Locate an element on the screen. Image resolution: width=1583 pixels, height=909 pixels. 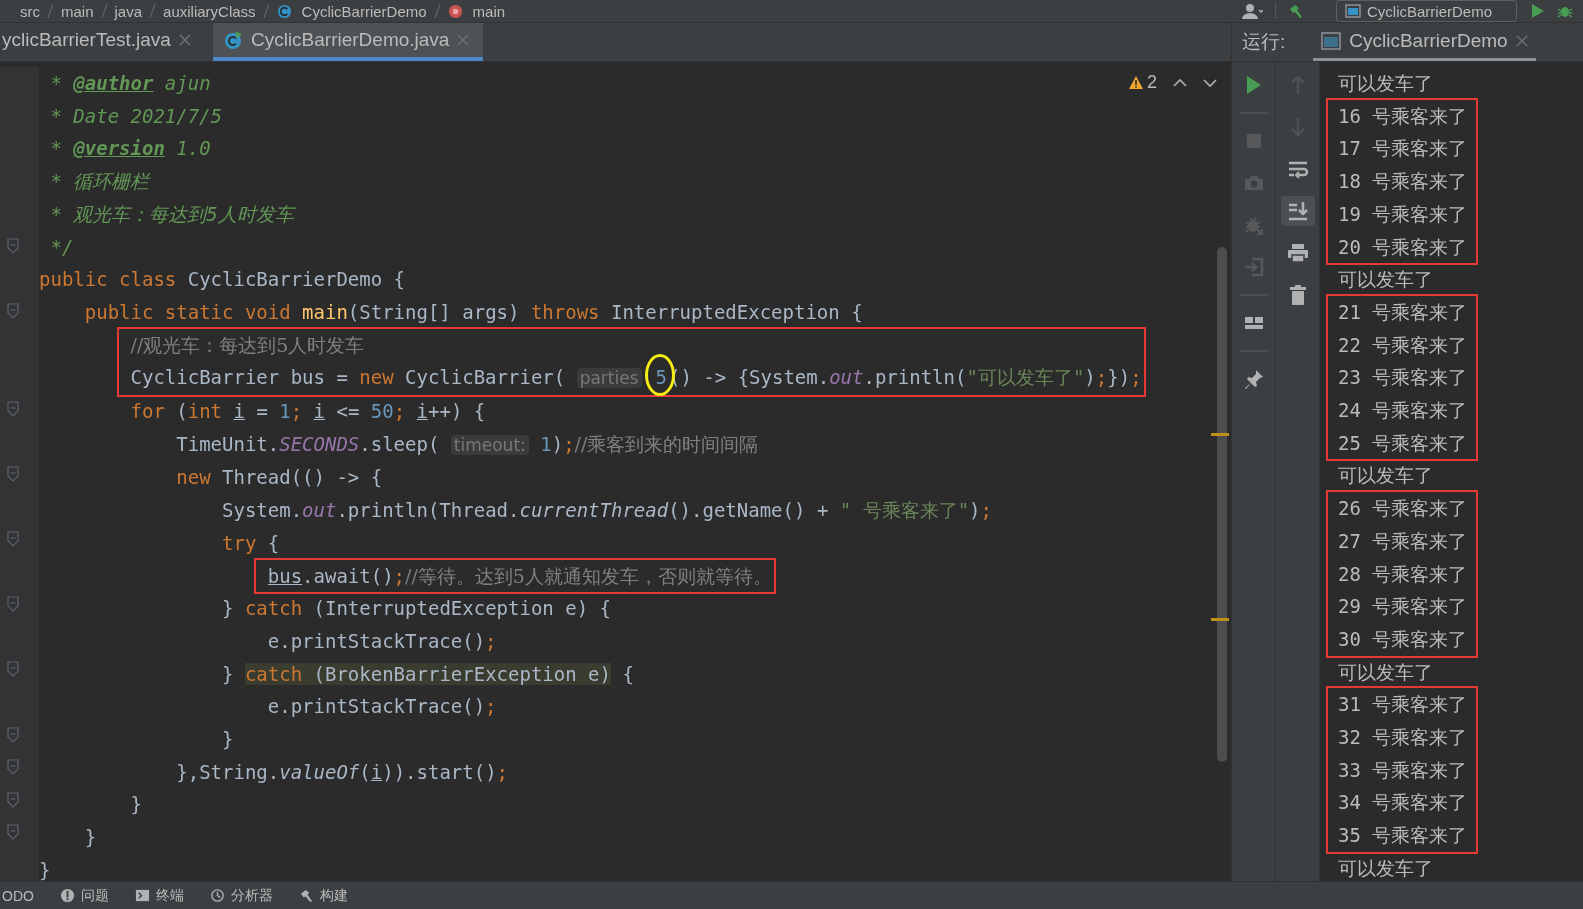
method-icon is located at coordinates (455, 11).